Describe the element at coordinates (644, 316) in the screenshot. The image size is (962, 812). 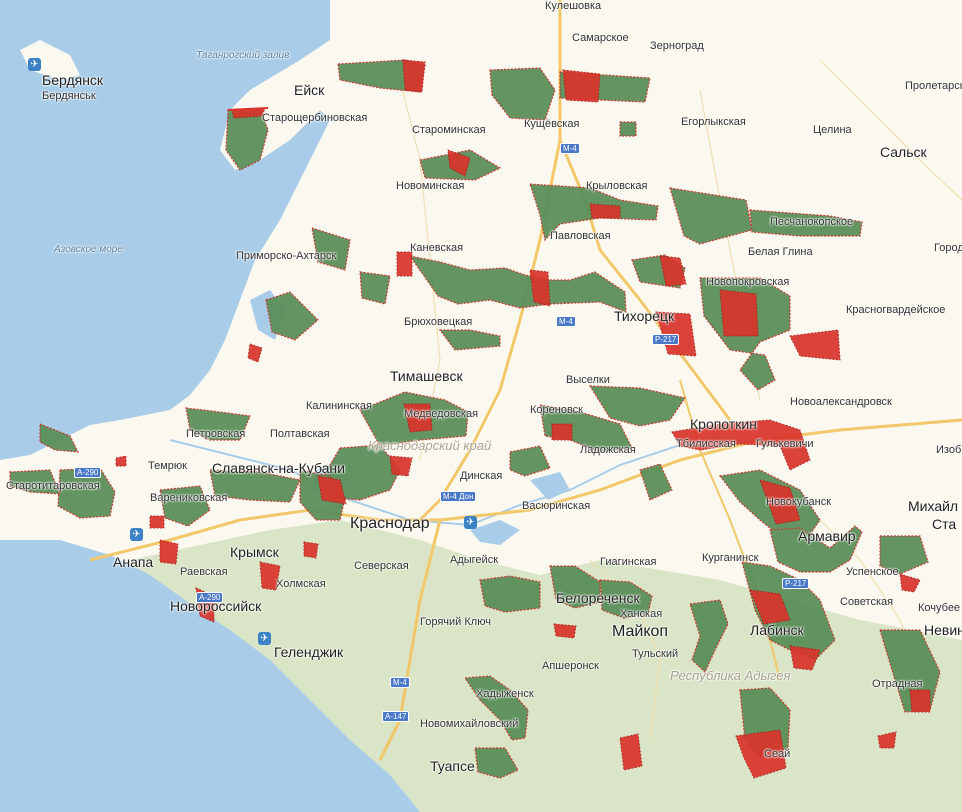
I see `city-label: Тихорецк` at that location.